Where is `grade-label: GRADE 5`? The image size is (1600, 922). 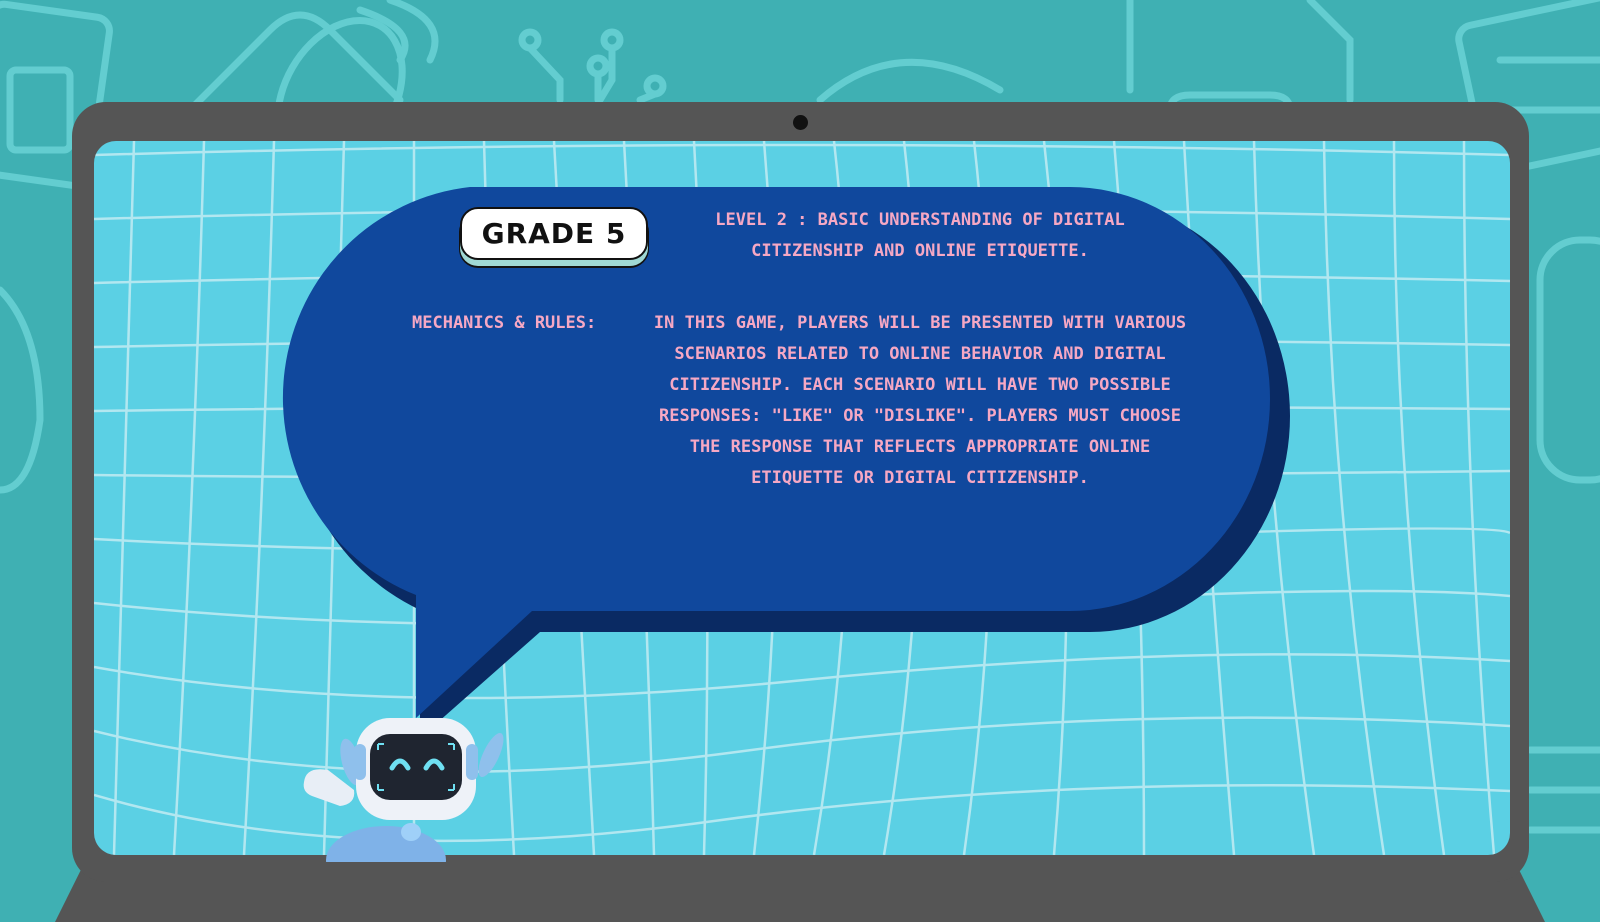 grade-label: GRADE 5 is located at coordinates (554, 233).